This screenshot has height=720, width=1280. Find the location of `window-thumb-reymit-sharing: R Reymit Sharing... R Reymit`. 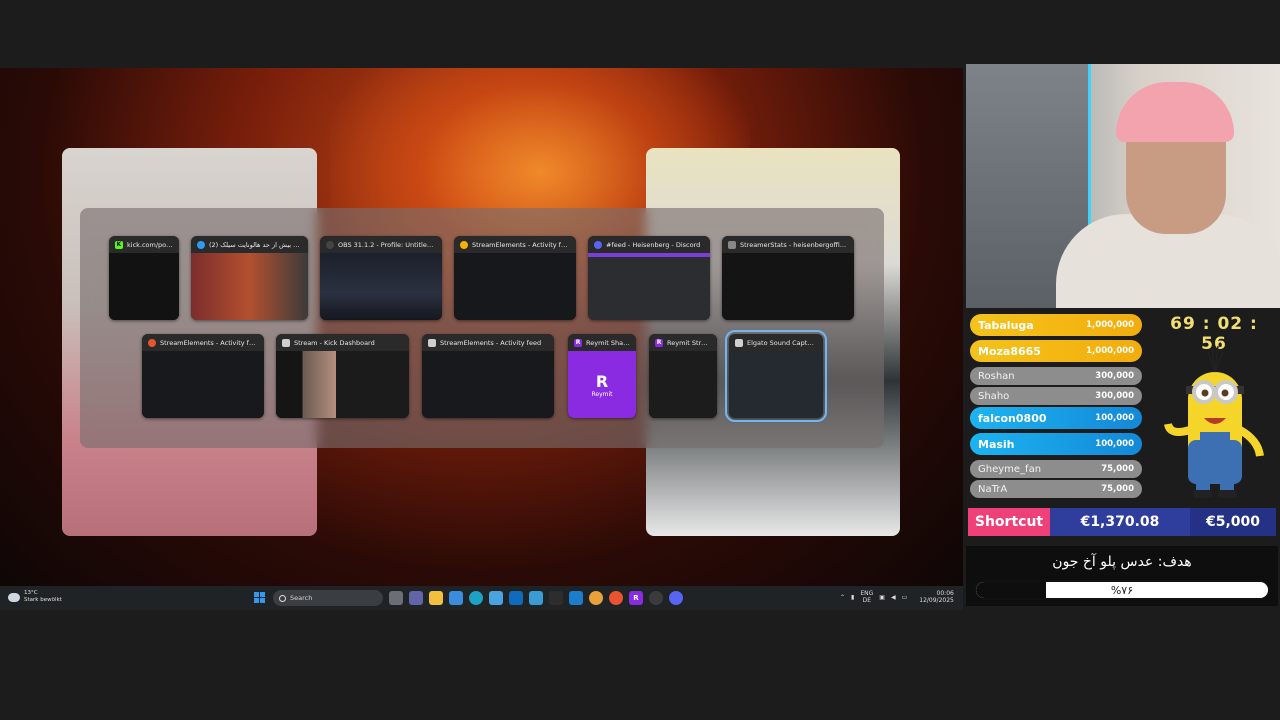

window-thumb-reymit-sharing: R Reymit Sharing... R Reymit is located at coordinates (602, 376).